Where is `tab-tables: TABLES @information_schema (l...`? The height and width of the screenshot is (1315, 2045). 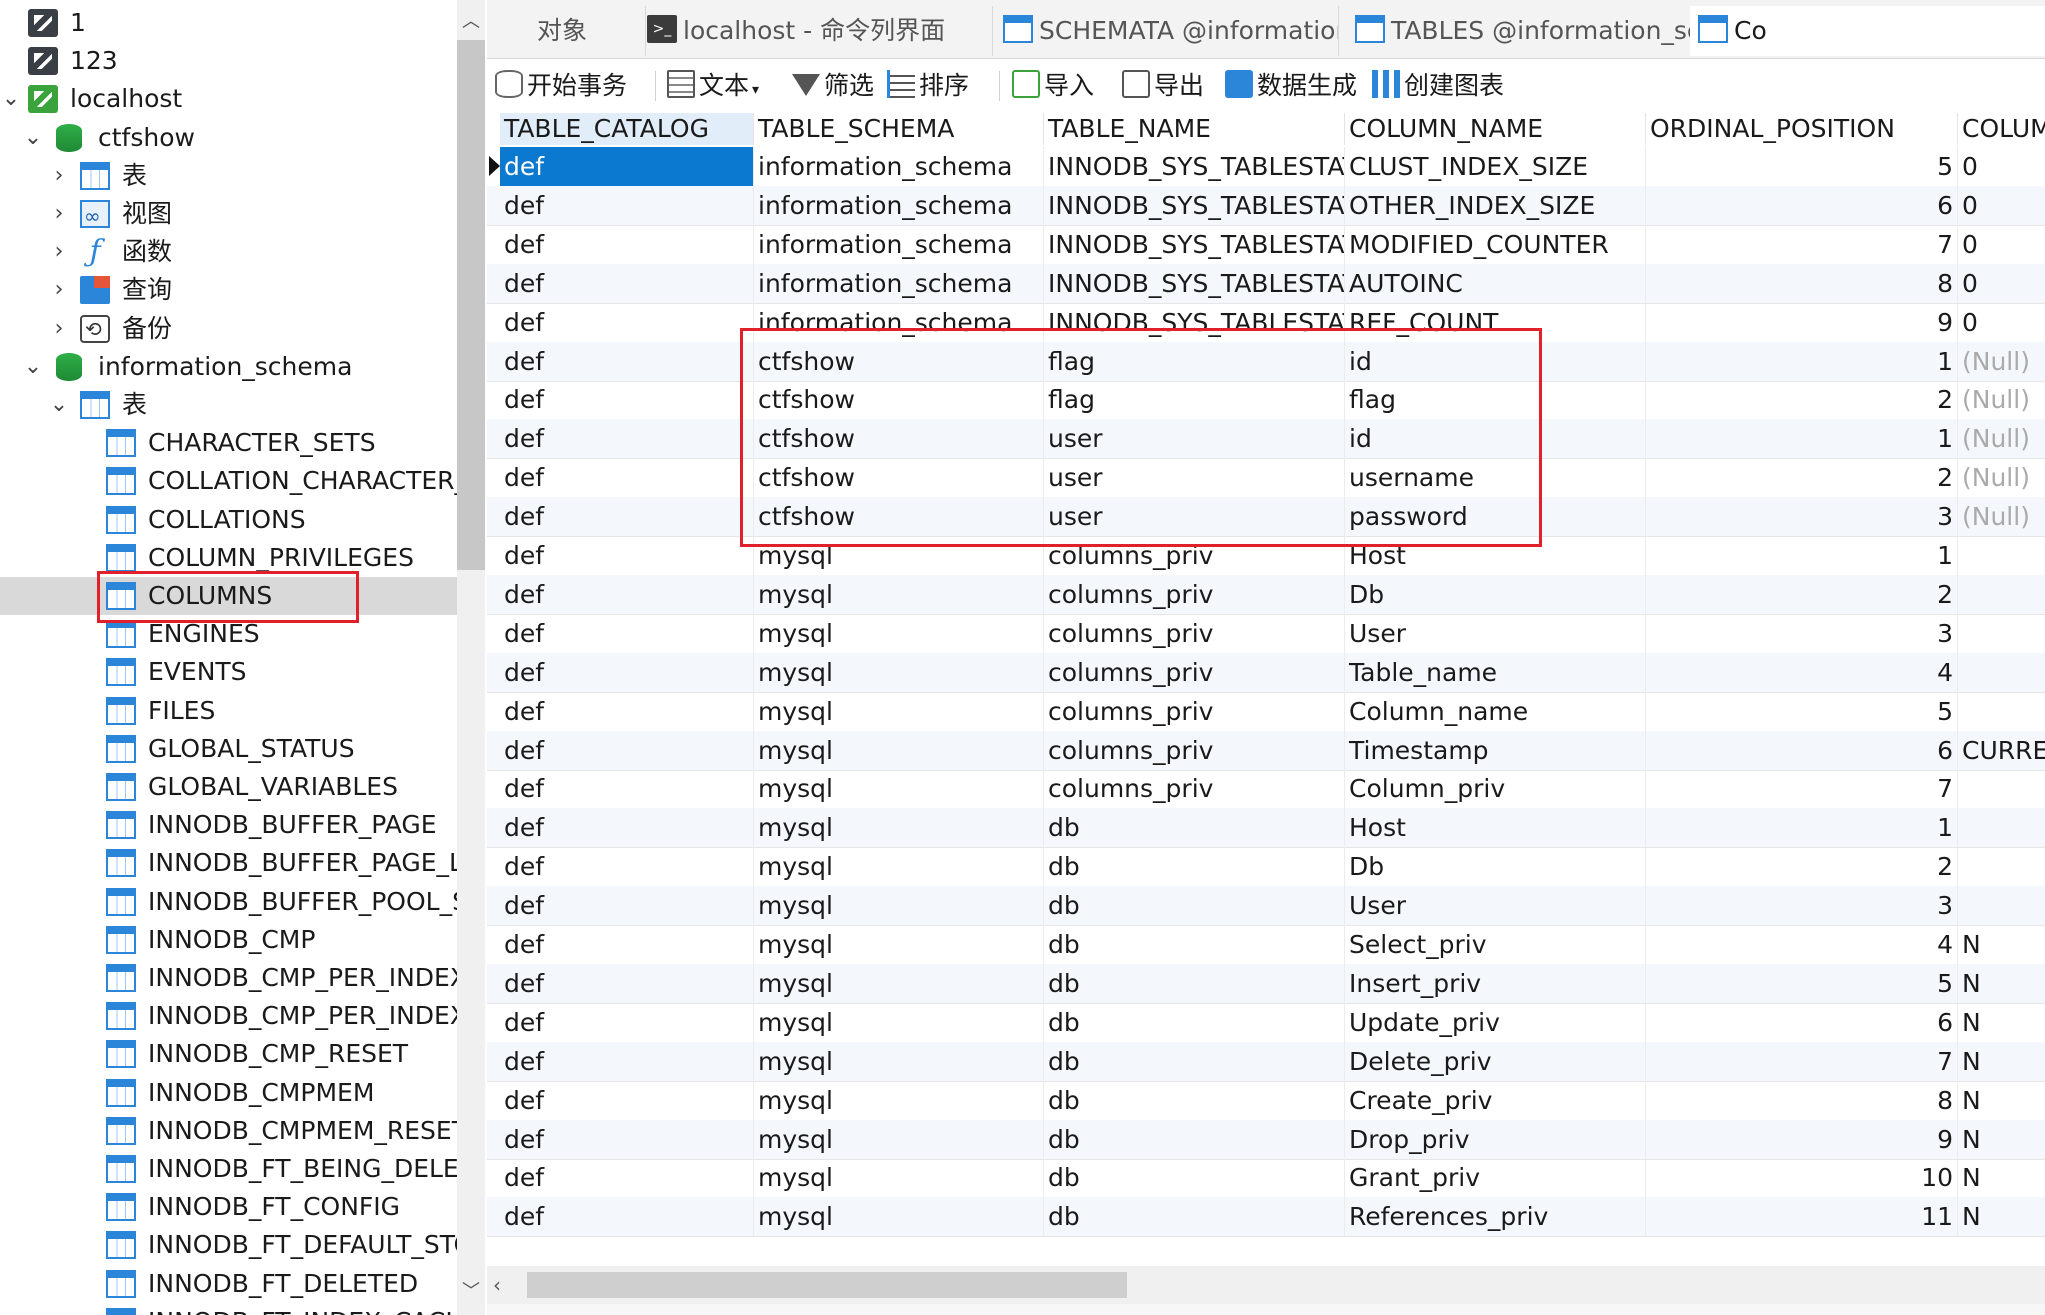
tab-tables: TABLES @information_schema (l... is located at coordinates (1519, 31).